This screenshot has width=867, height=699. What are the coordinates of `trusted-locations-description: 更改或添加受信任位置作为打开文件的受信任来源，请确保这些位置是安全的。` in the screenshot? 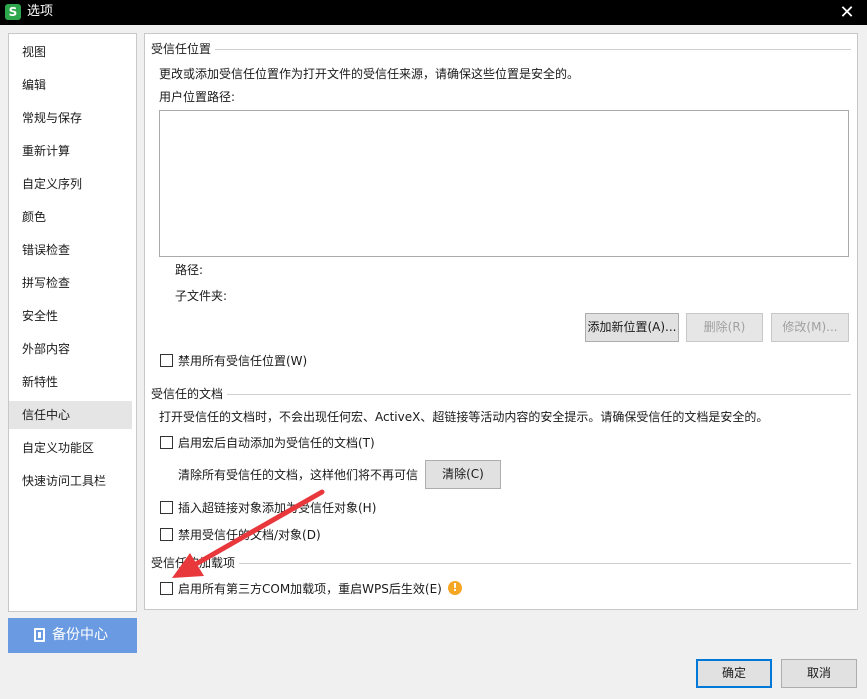 It's located at (369, 74).